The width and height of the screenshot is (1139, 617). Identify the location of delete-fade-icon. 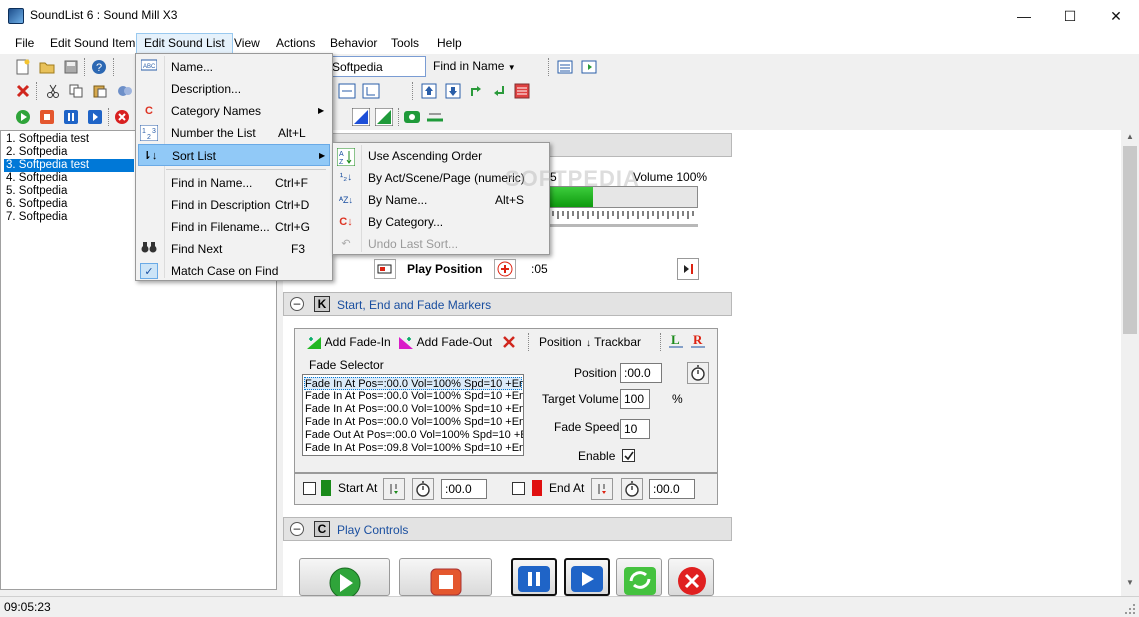
(509, 342).